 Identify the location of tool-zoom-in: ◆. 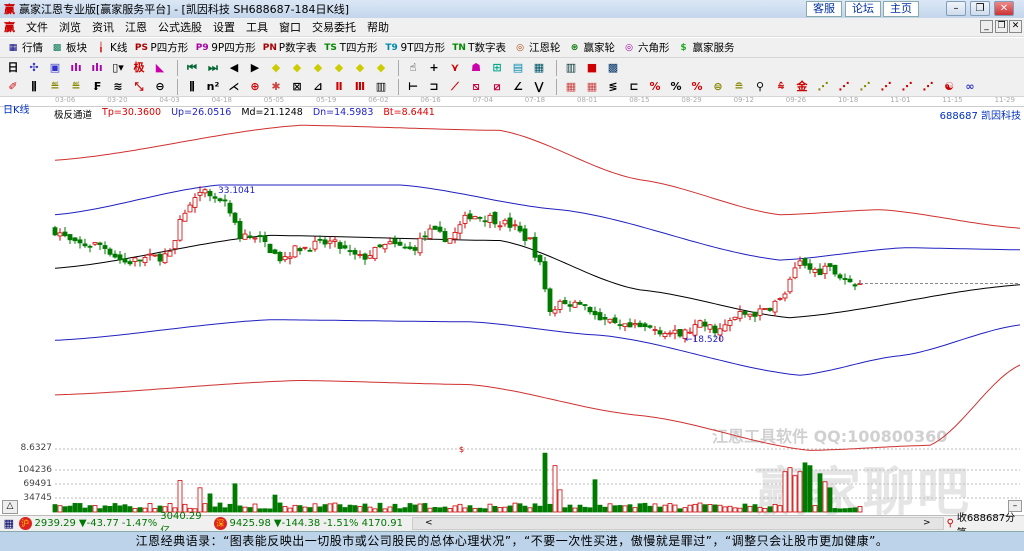
(318, 68).